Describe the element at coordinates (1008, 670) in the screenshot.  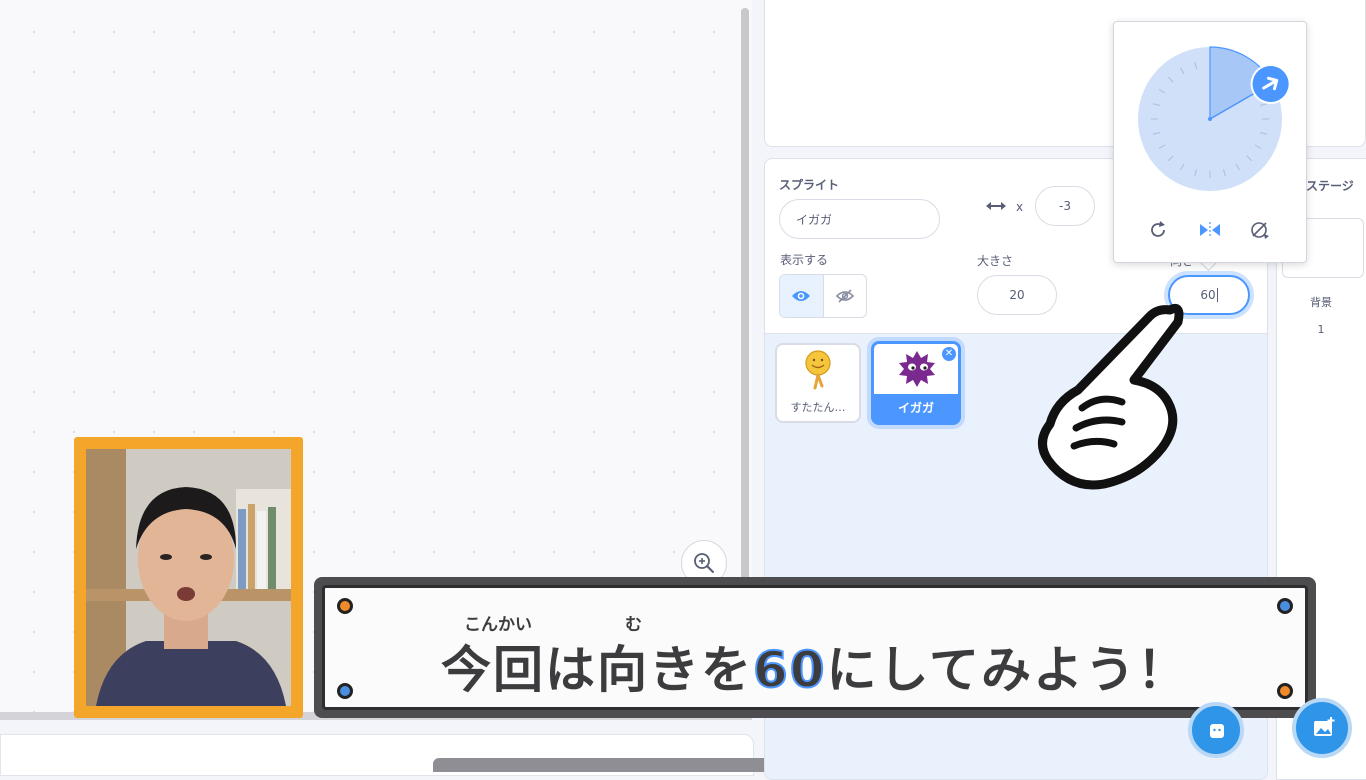
I see `subtitle-part2: にしてみよう！` at that location.